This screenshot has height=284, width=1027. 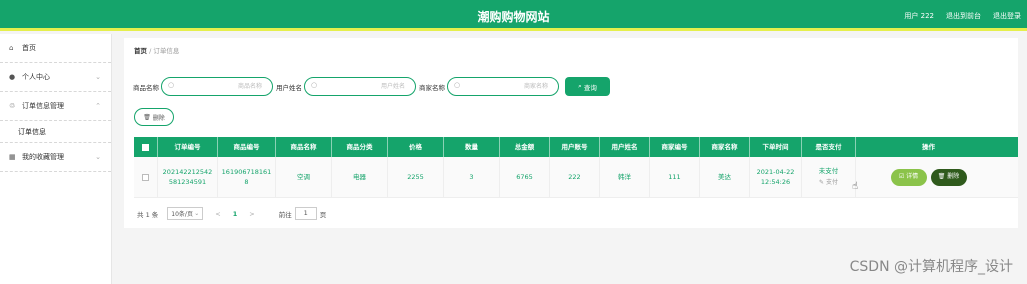 I want to click on quantity-cell: 3, so click(x=472, y=177).